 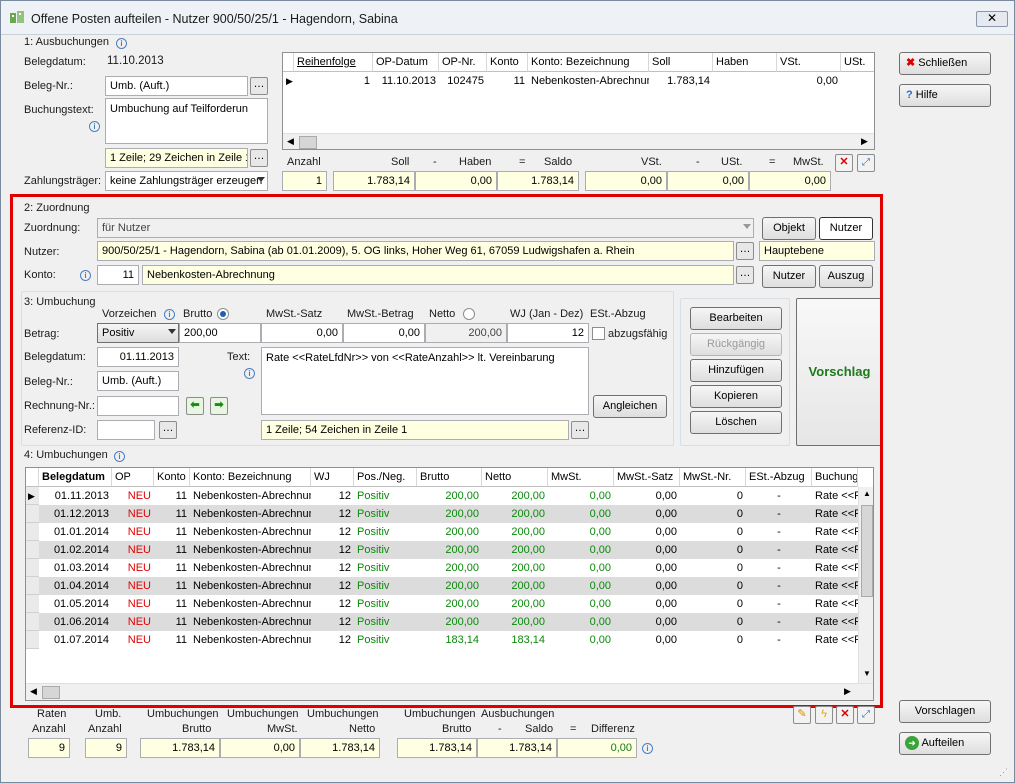 I want to click on col-header: Konto: Bezeichnung, so click(x=588, y=62).